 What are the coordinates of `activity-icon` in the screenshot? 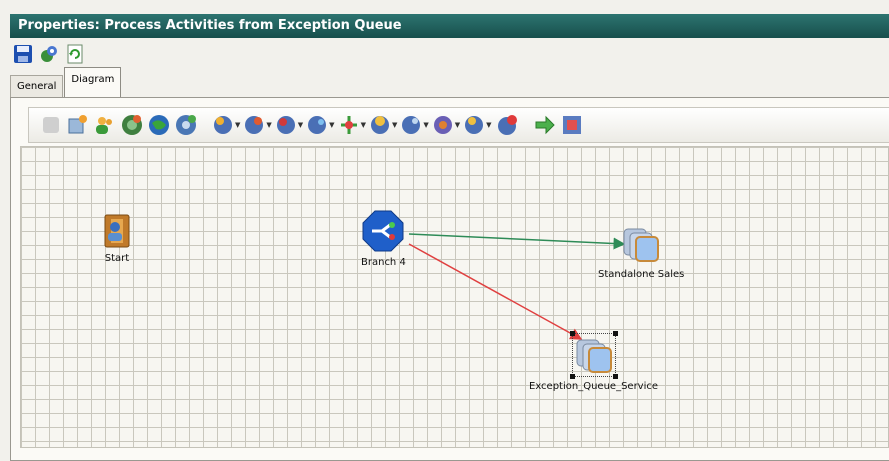 It's located at (132, 125).